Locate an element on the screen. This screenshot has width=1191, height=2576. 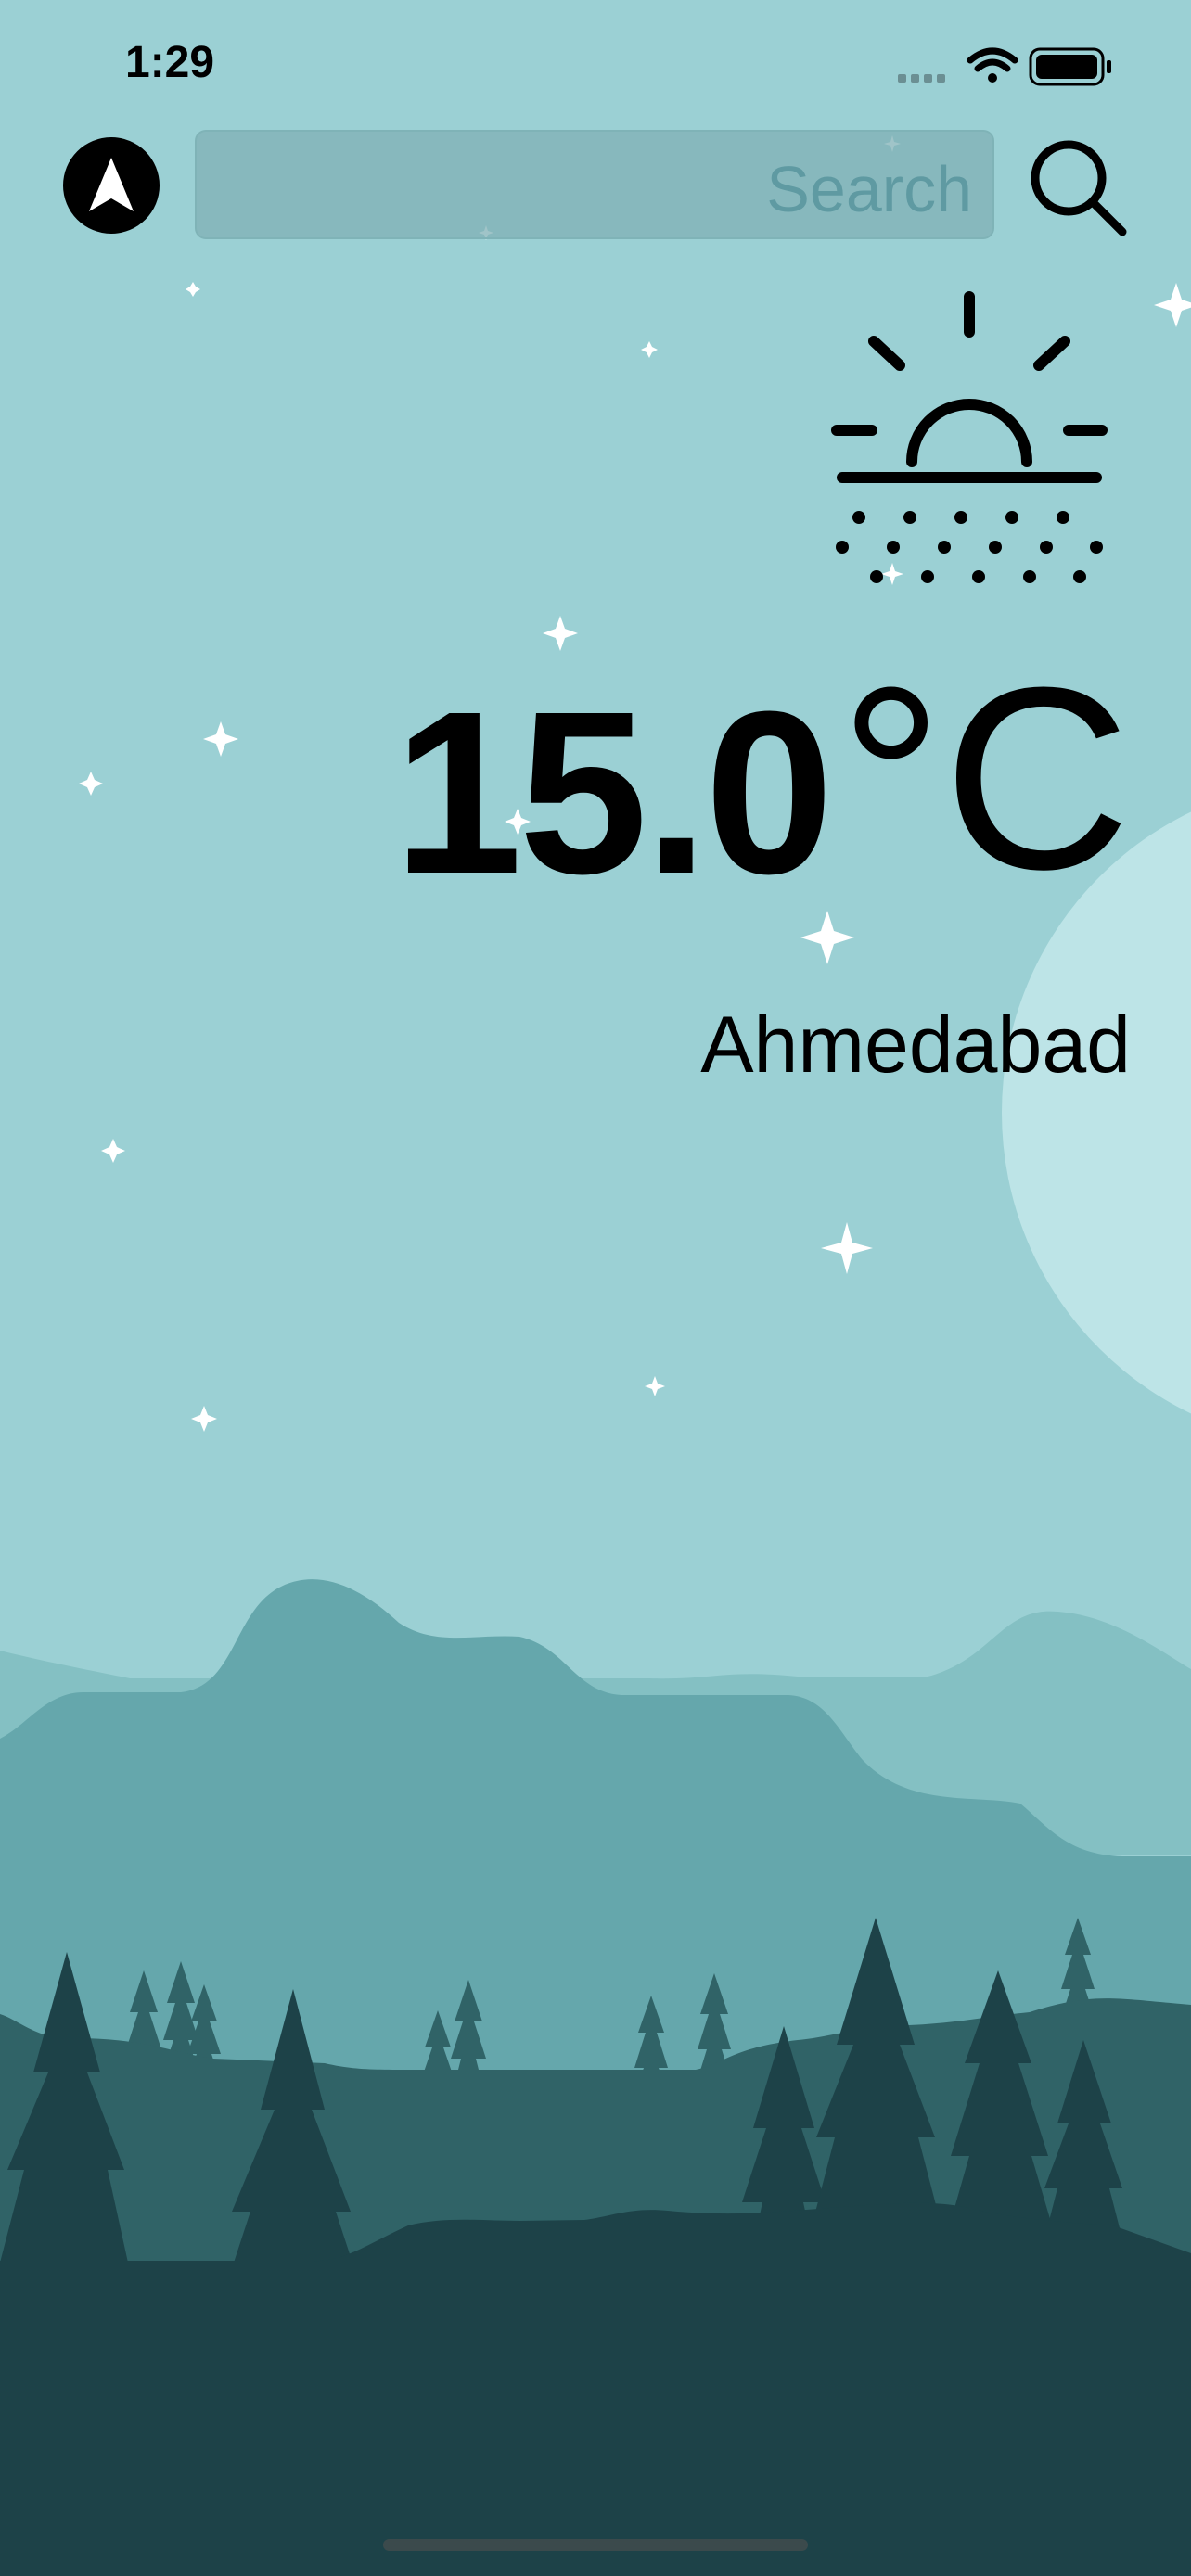
temperature-value: 15.0 is located at coordinates (613, 793).